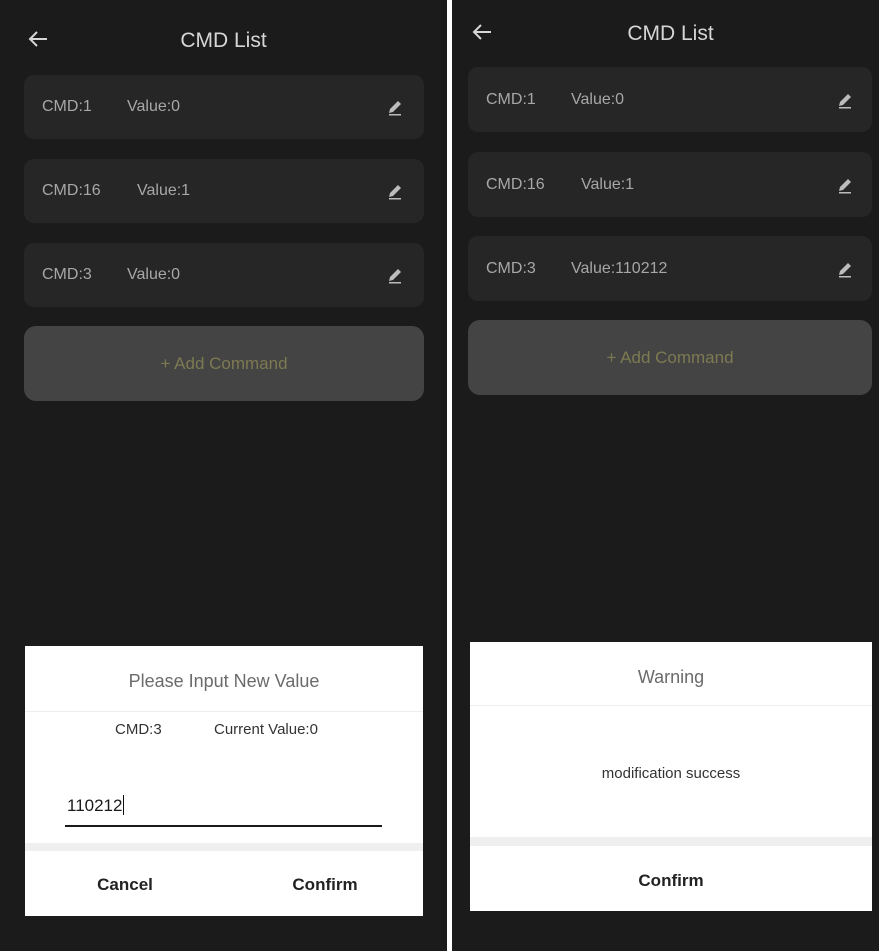  Describe the element at coordinates (266, 729) in the screenshot. I see `dialog-current-value-text: Current Value:0` at that location.